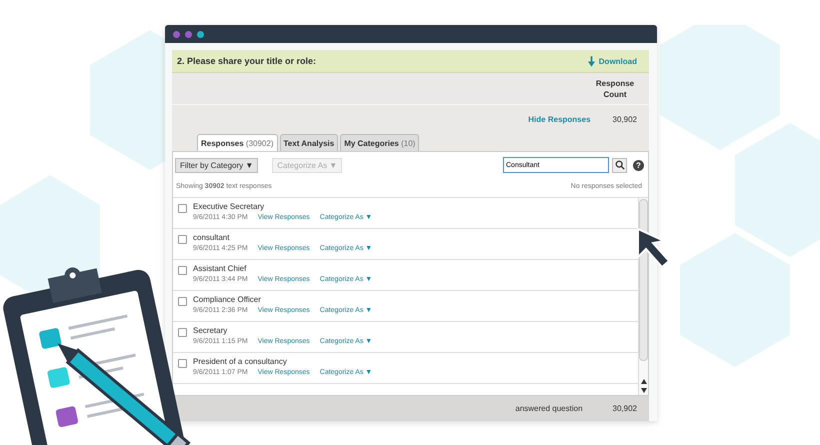 The width and height of the screenshot is (820, 445). I want to click on answered-count: 30,902, so click(624, 408).